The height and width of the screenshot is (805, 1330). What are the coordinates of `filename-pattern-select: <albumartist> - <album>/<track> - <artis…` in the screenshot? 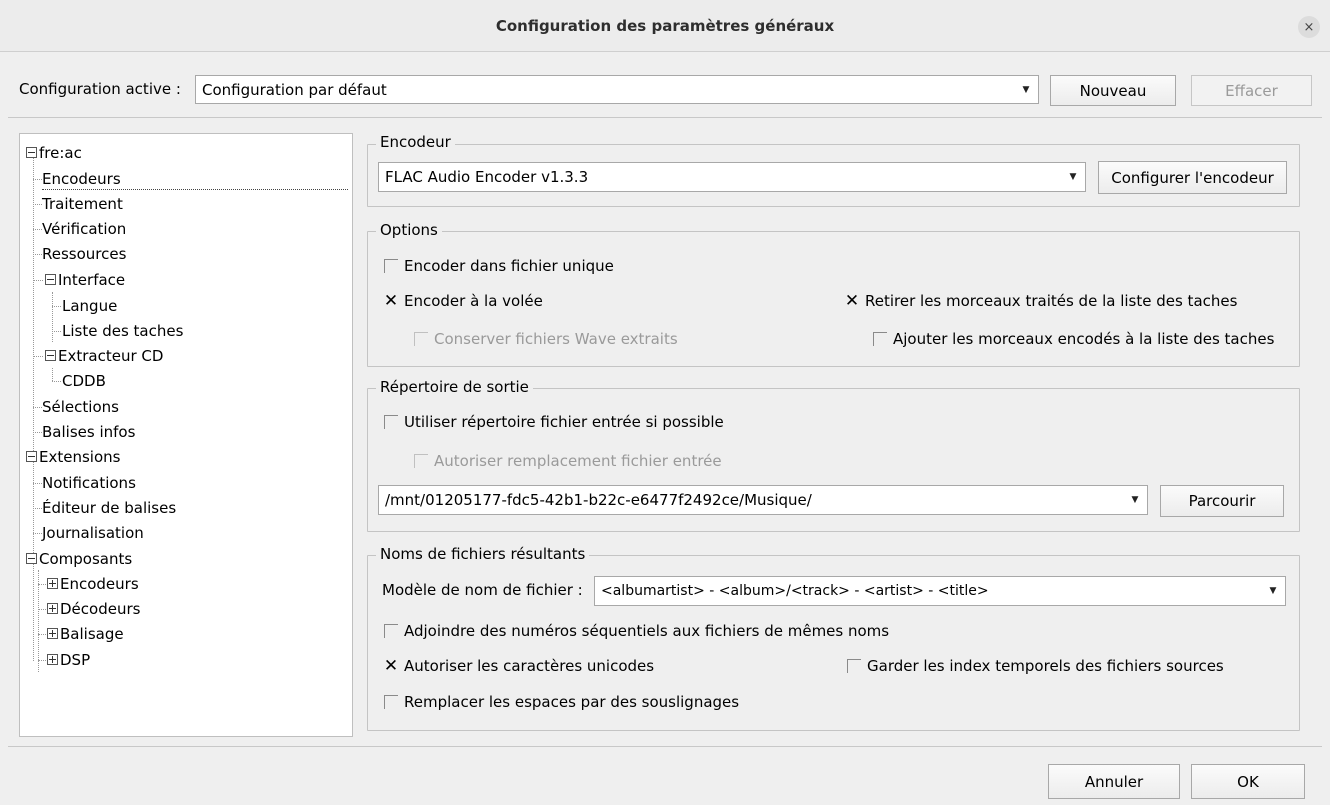 It's located at (940, 591).